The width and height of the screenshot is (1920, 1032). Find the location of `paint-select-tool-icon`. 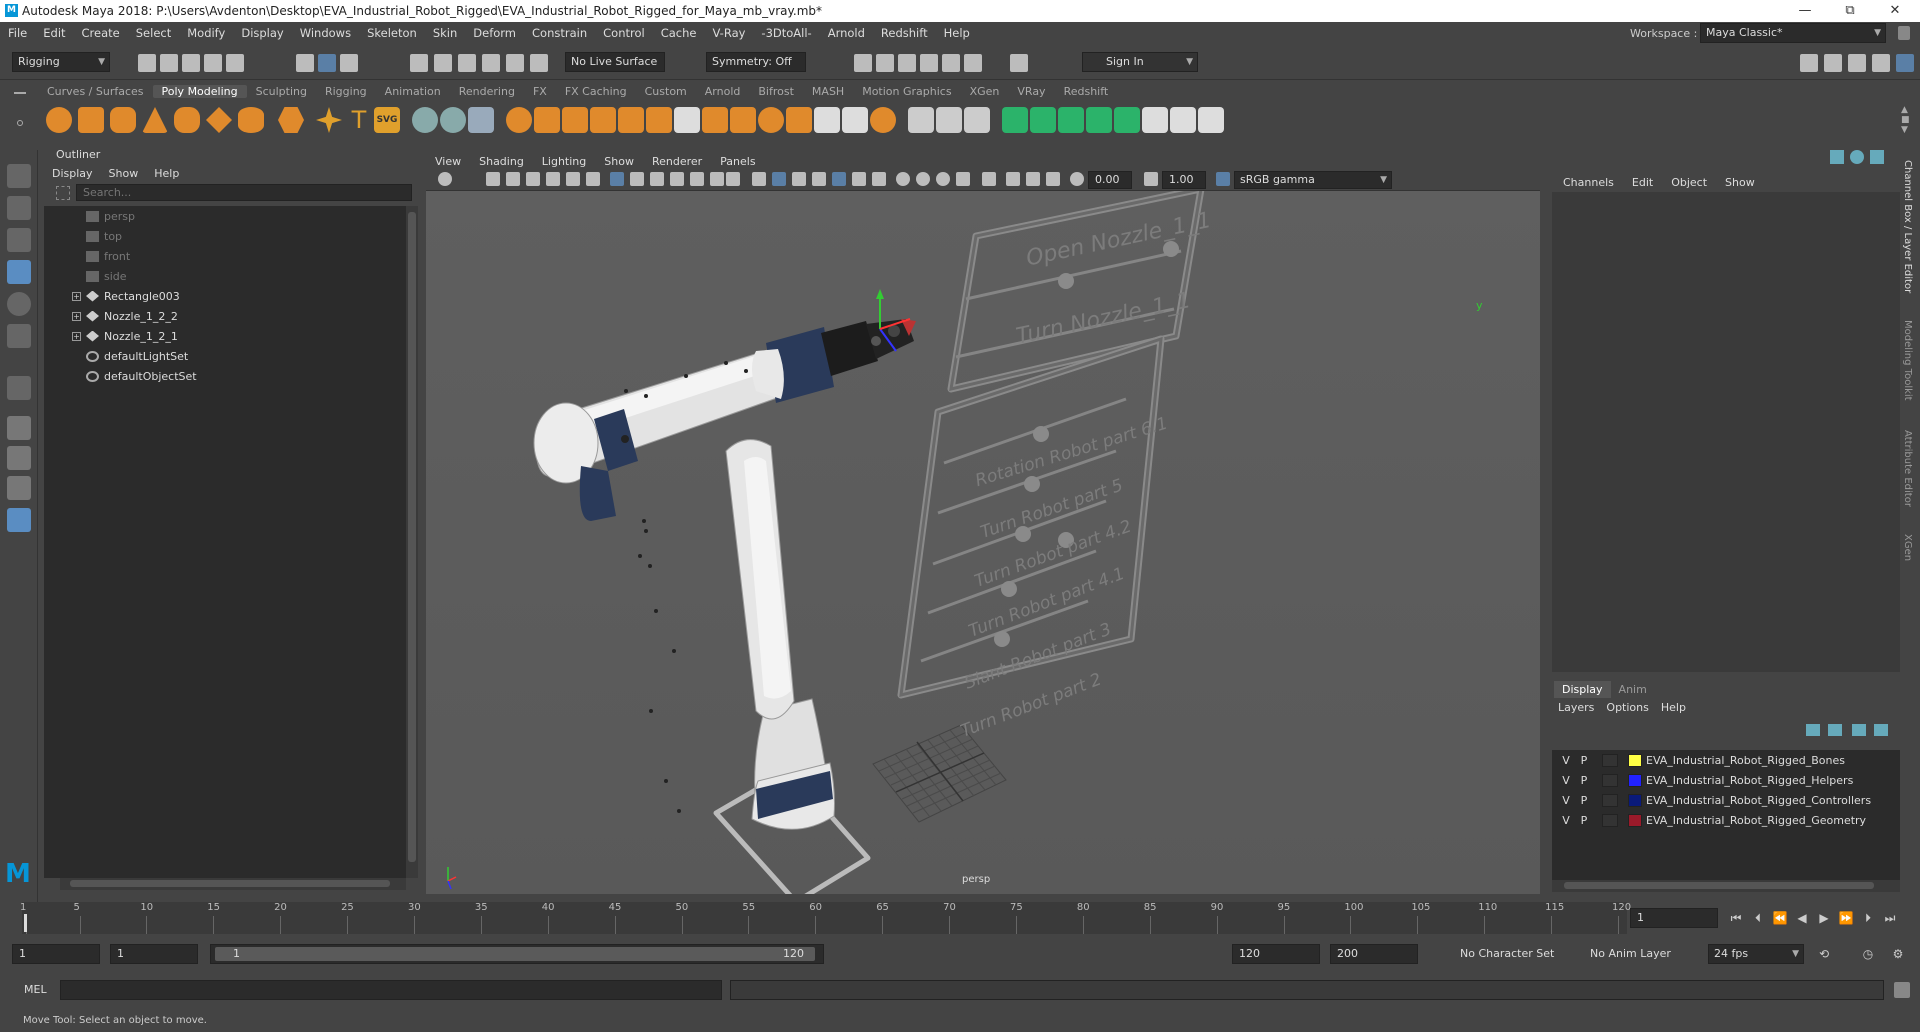

paint-select-tool-icon is located at coordinates (19, 240).